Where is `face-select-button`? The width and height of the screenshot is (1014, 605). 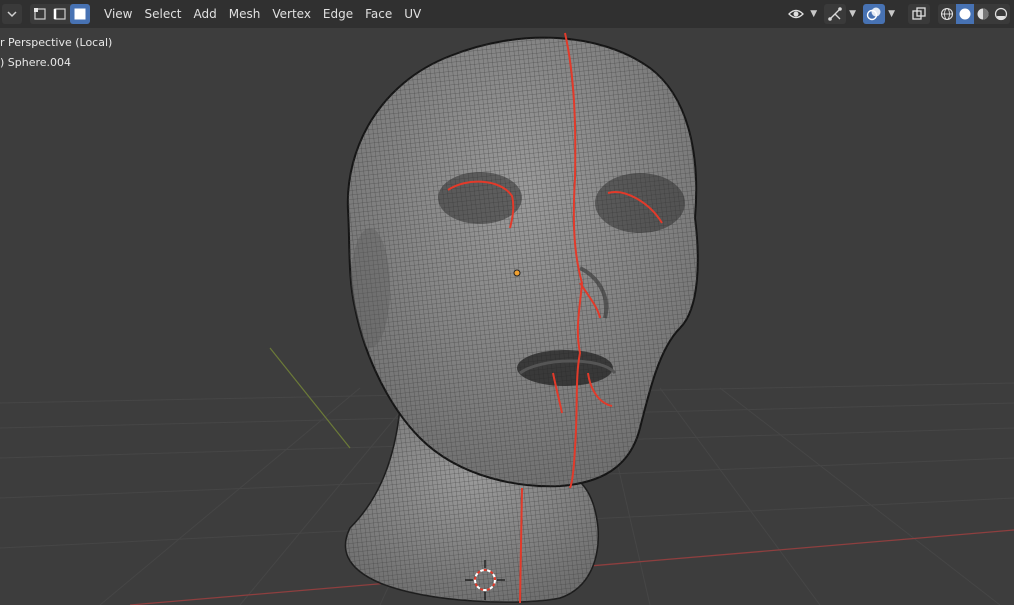
face-select-button is located at coordinates (80, 14).